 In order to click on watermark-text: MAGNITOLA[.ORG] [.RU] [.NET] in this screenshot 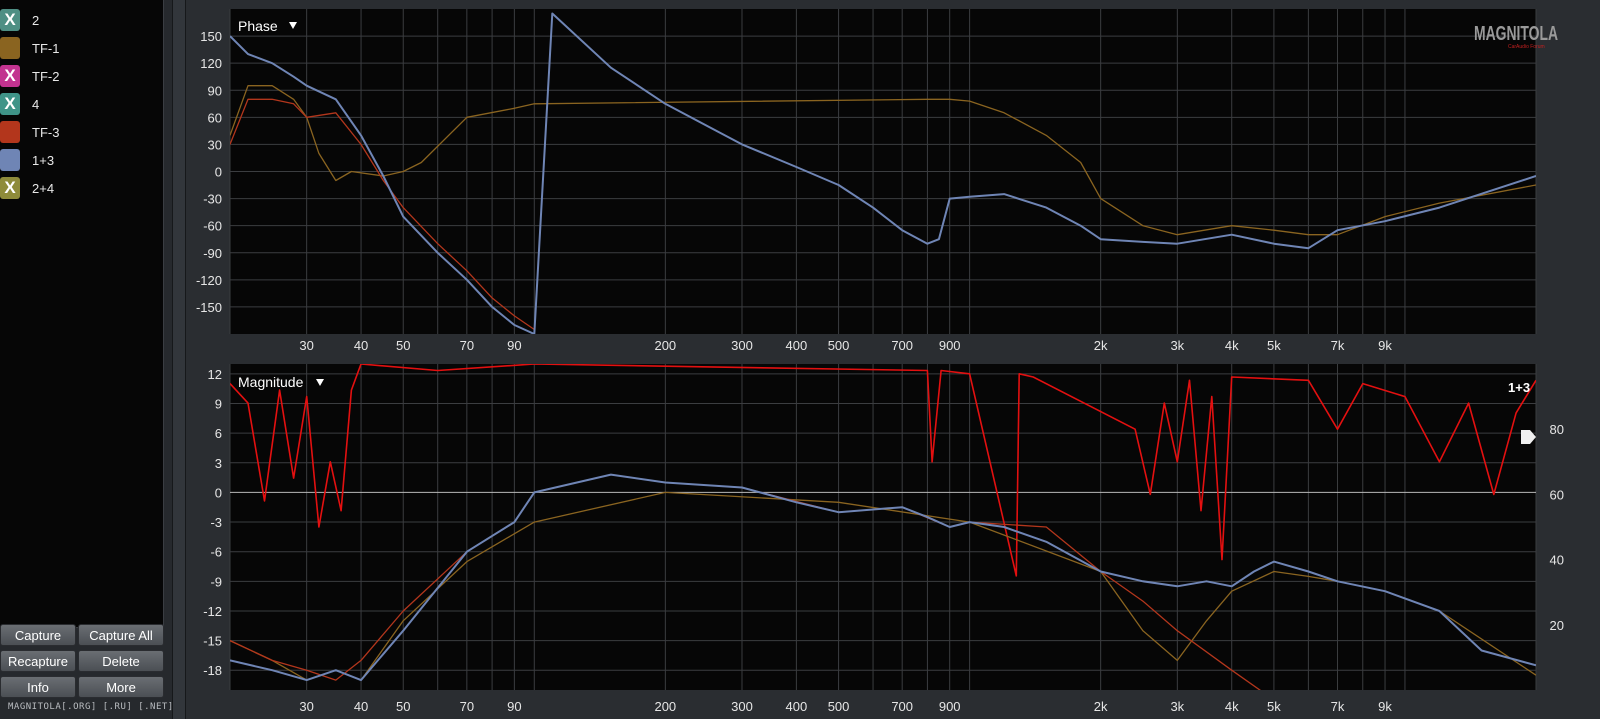, I will do `click(91, 707)`.